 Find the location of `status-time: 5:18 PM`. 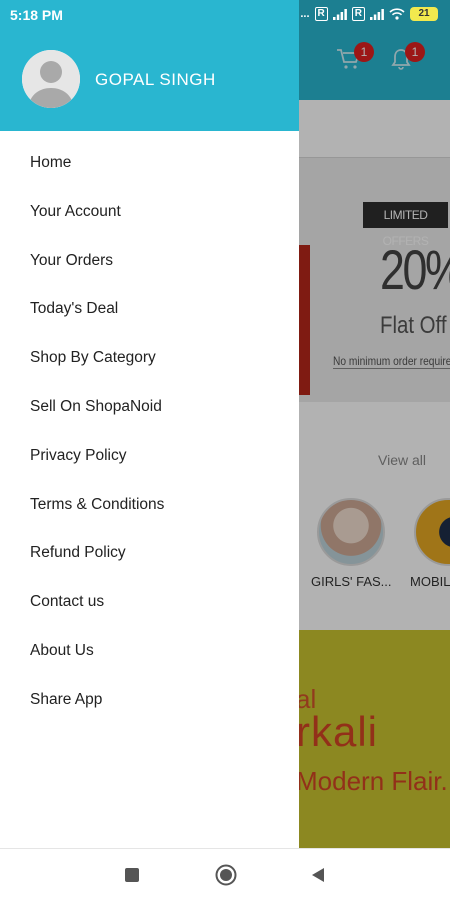

status-time: 5:18 PM is located at coordinates (36, 15).